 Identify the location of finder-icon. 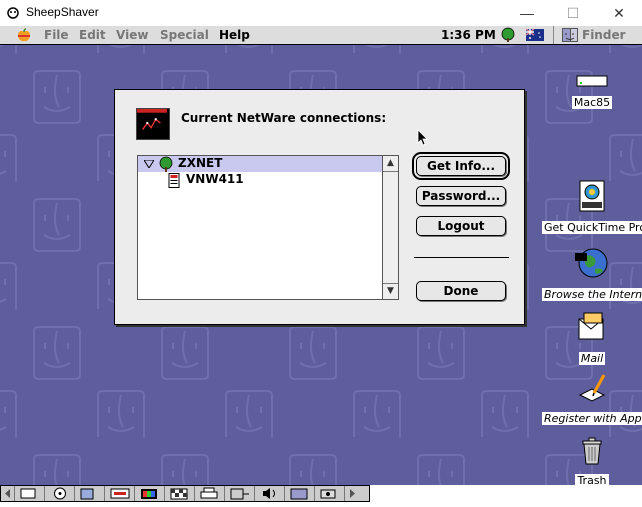
(570, 35).